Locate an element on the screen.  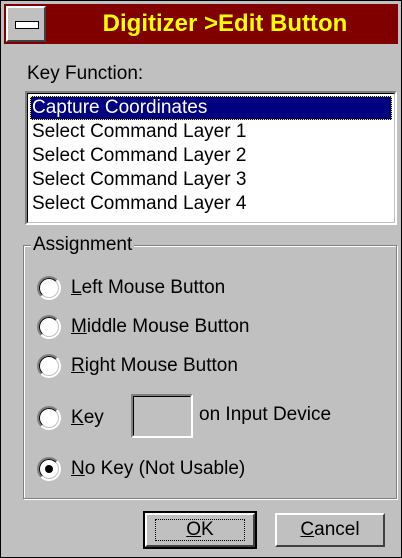
system-menu-icon is located at coordinates (26, 24).